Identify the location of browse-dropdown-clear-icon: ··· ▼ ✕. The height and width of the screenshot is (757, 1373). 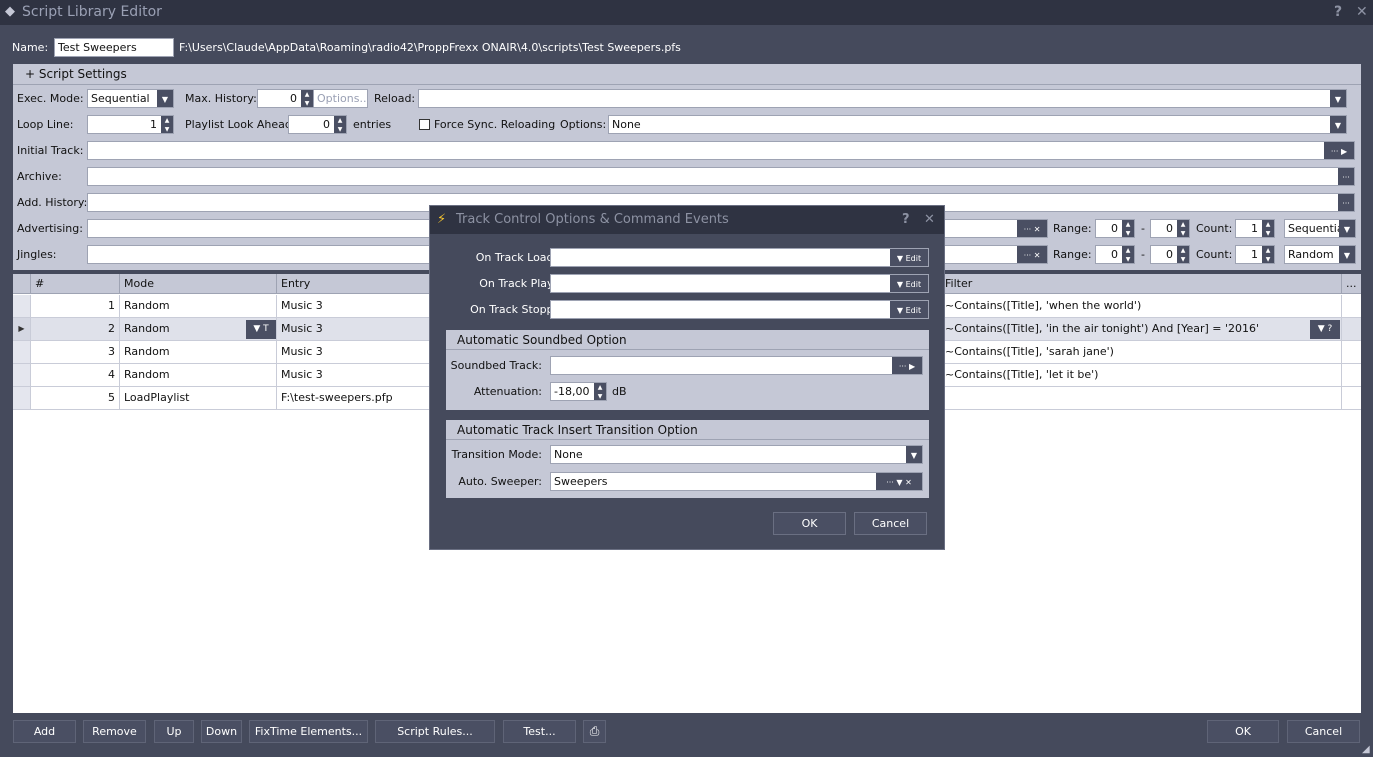
(899, 481).